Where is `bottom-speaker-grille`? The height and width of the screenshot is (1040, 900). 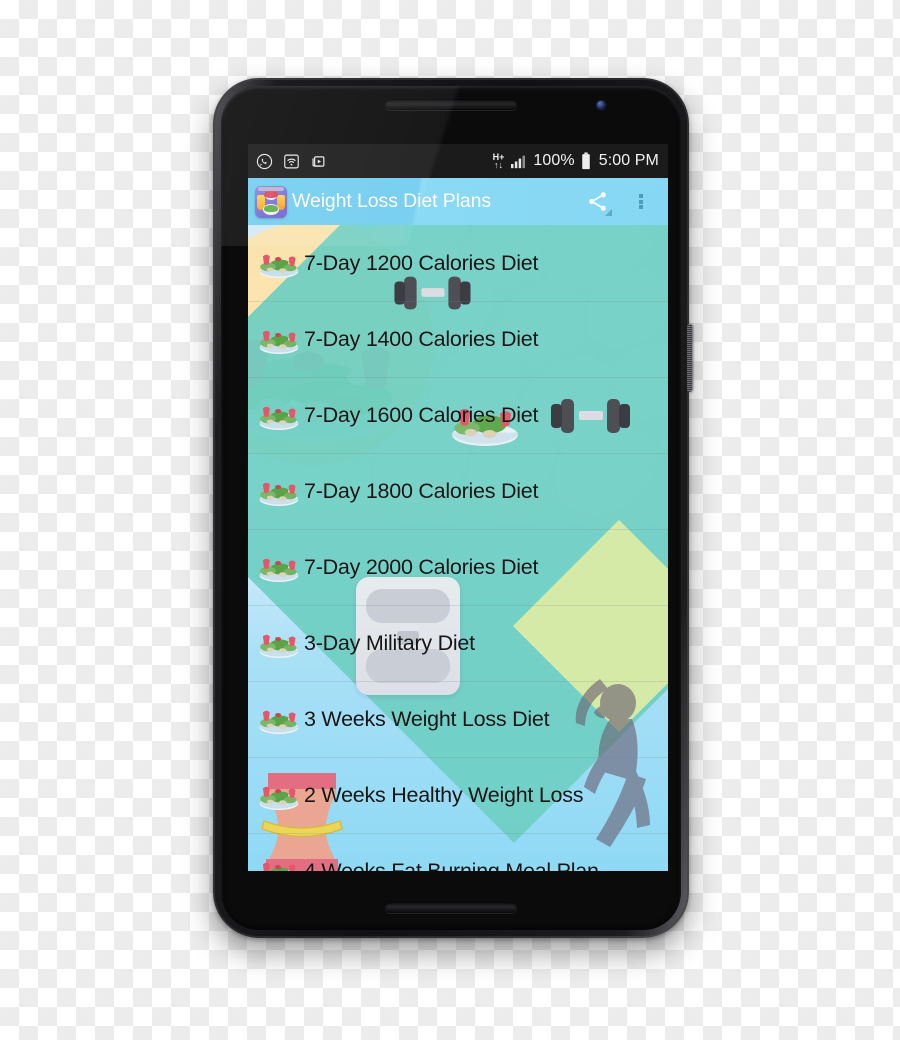 bottom-speaker-grille is located at coordinates (451, 907).